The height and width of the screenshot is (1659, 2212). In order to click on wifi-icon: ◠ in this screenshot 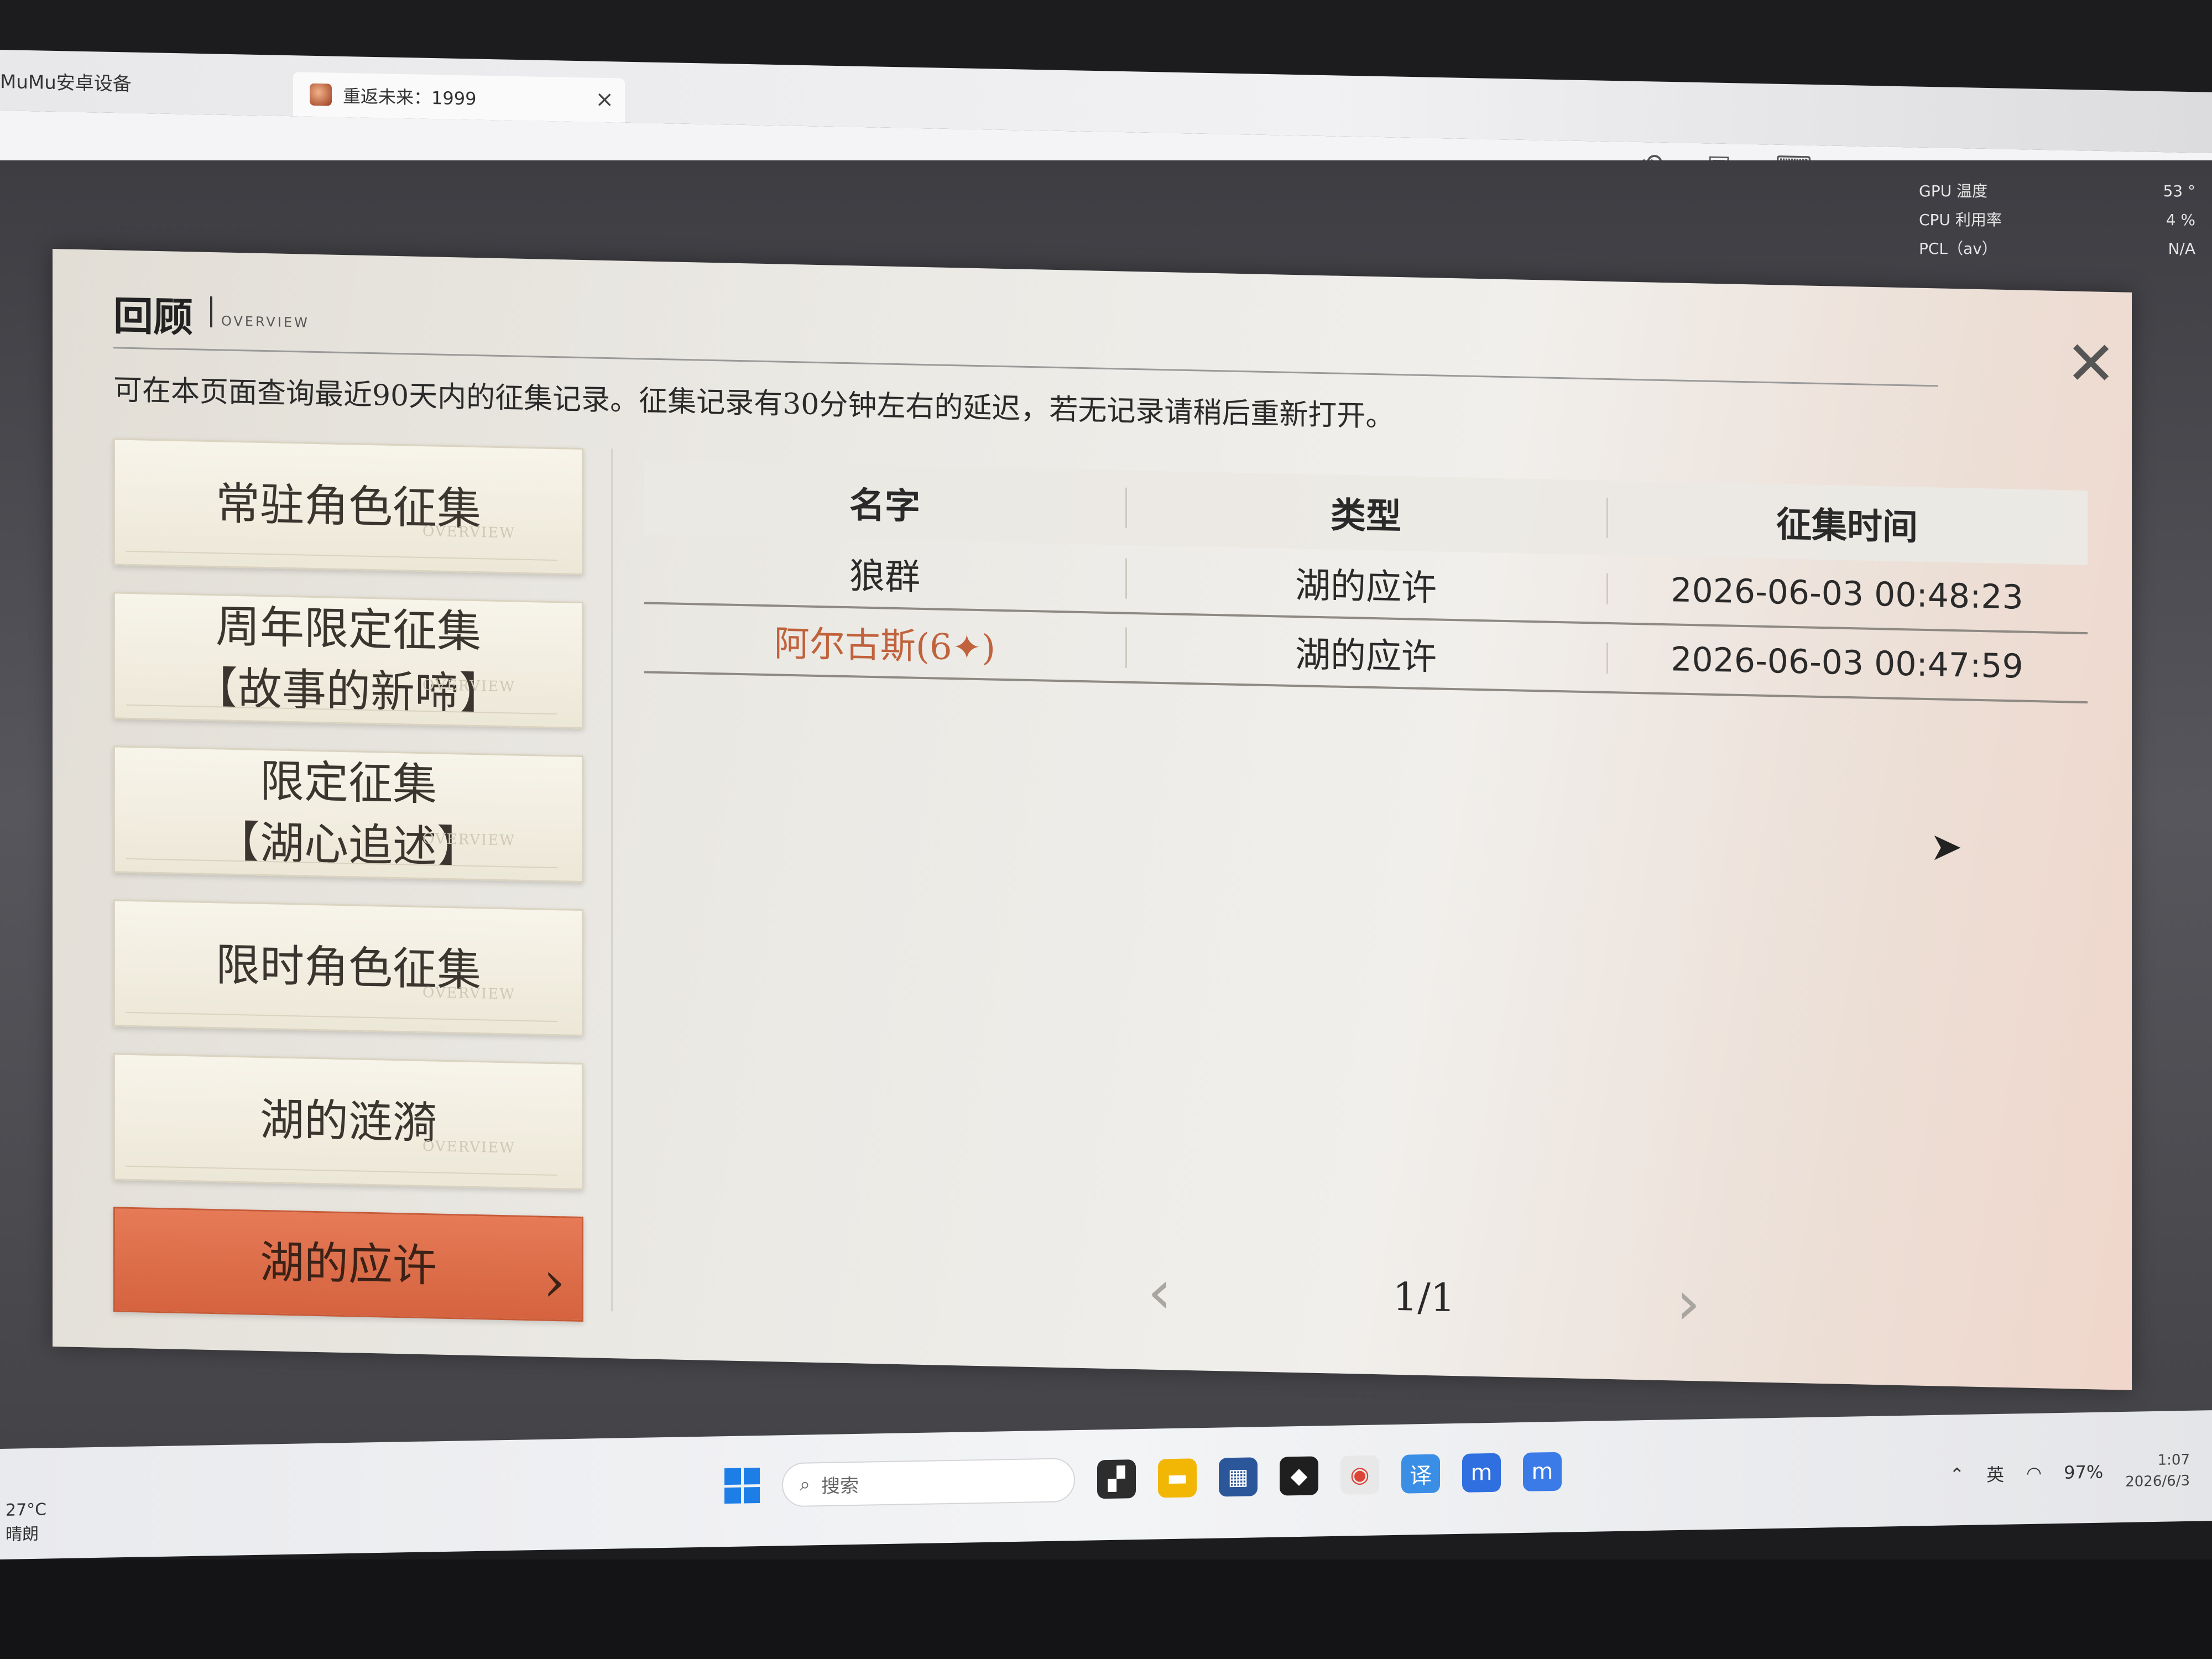, I will do `click(2034, 1473)`.